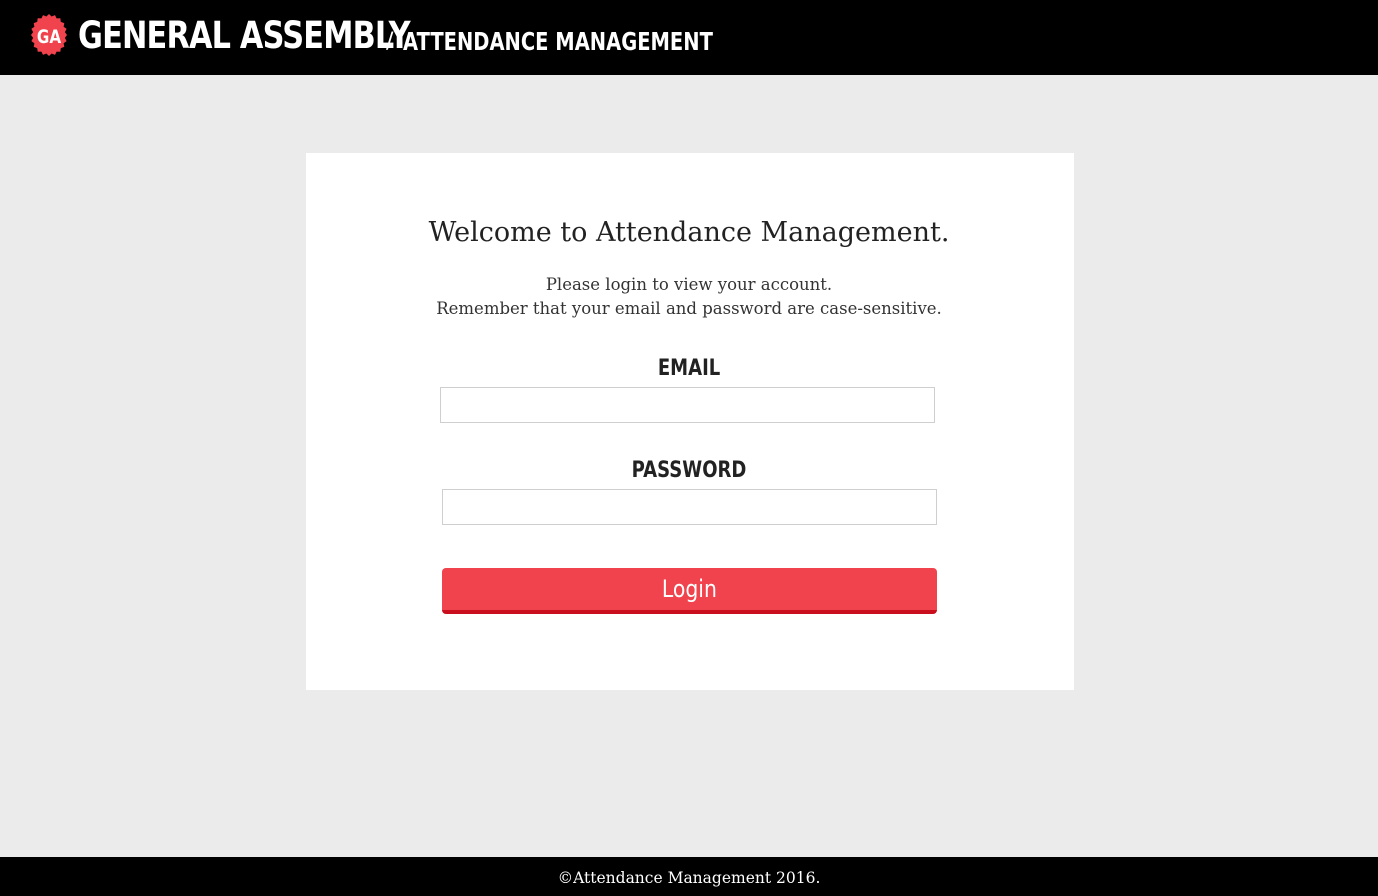 This screenshot has height=896, width=1378. I want to click on password-input, so click(689, 507).